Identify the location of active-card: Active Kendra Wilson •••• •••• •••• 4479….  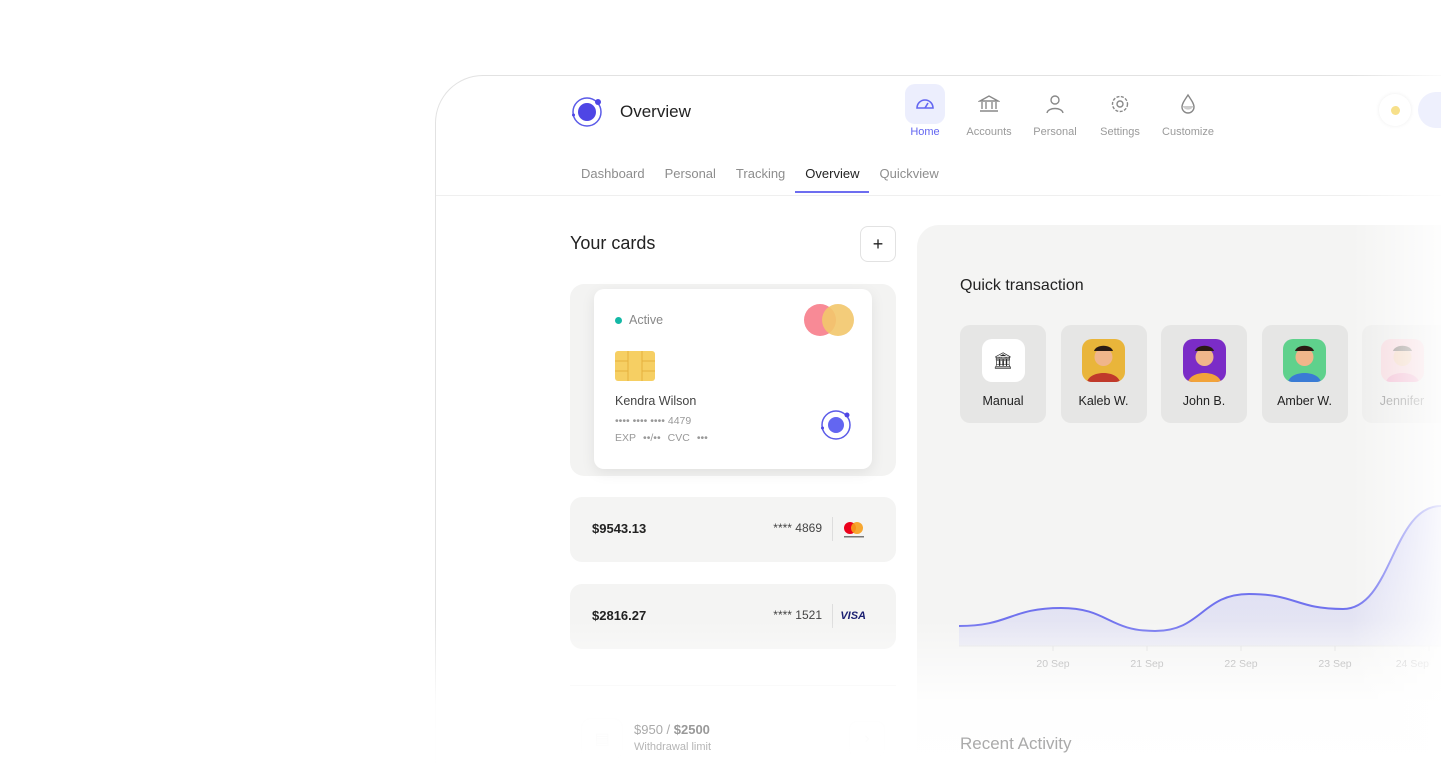
(733, 379).